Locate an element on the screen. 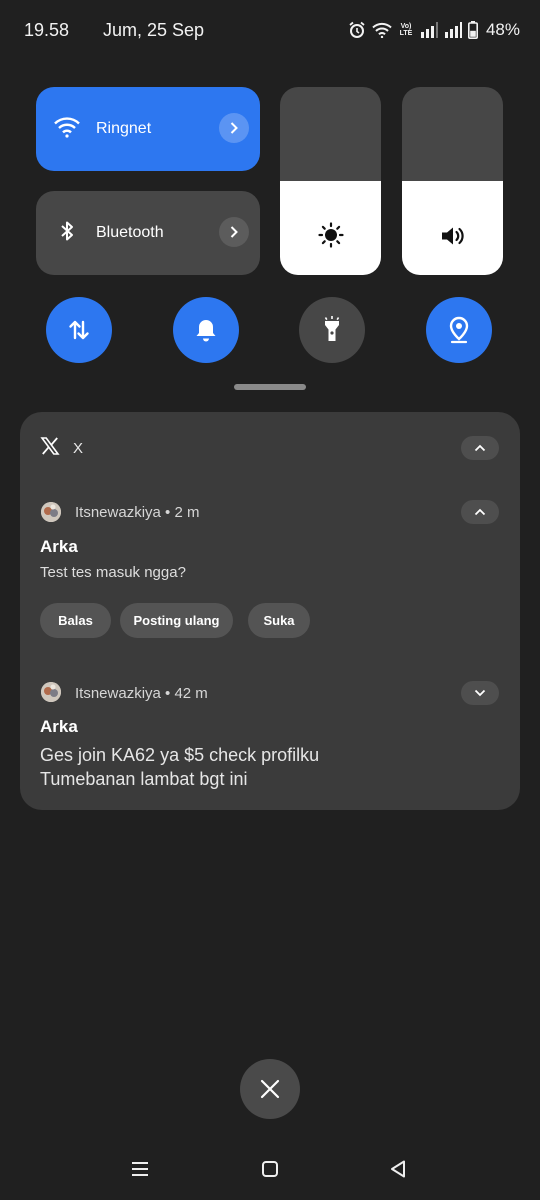 The width and height of the screenshot is (540, 1200). back-icon is located at coordinates (398, 1169).